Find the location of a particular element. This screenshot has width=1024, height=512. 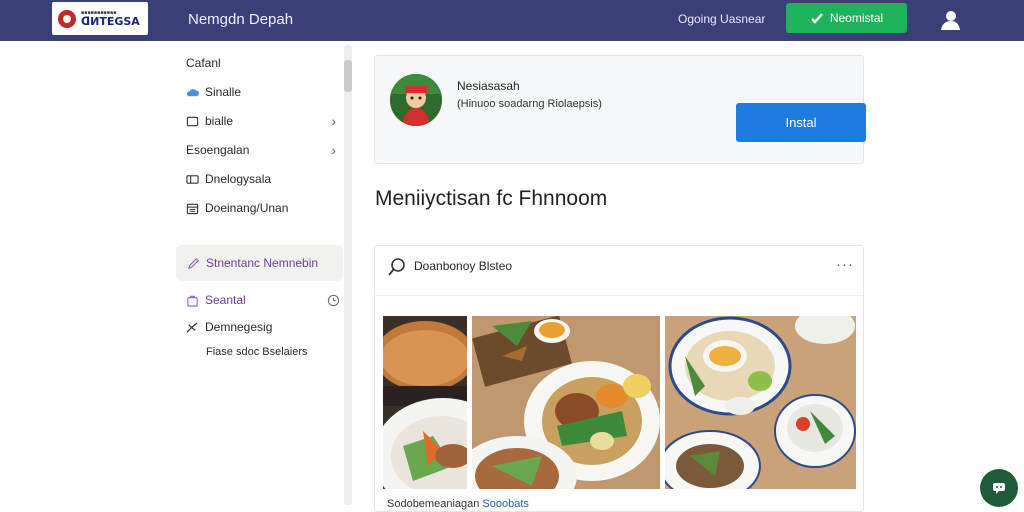

header-install-label: Neomistal is located at coordinates (856, 18).